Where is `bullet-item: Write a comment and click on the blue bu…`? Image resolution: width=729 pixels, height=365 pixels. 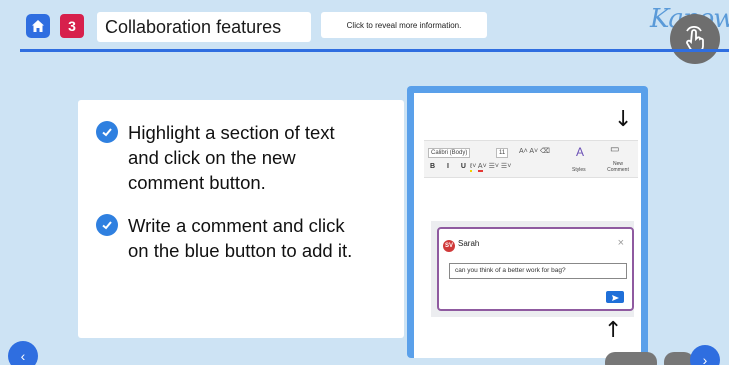 bullet-item: Write a comment and click on the blue bu… is located at coordinates (232, 238).